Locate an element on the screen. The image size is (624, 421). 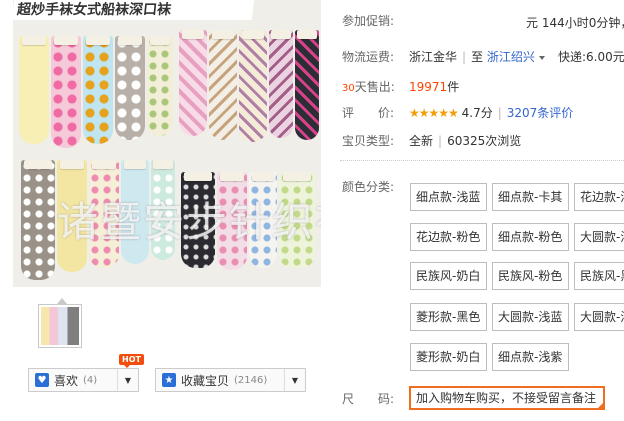
sock-white-dots is located at coordinates (263, 220).